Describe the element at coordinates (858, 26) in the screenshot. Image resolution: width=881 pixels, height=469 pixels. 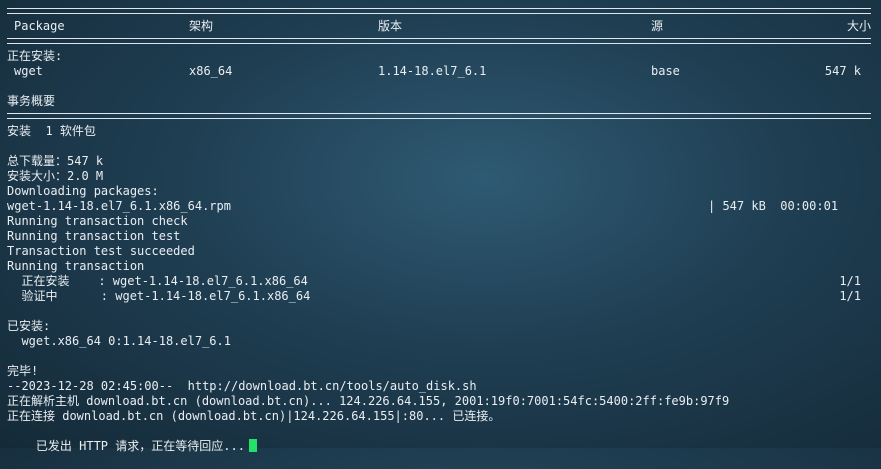
I see `col-size: 大小` at that location.